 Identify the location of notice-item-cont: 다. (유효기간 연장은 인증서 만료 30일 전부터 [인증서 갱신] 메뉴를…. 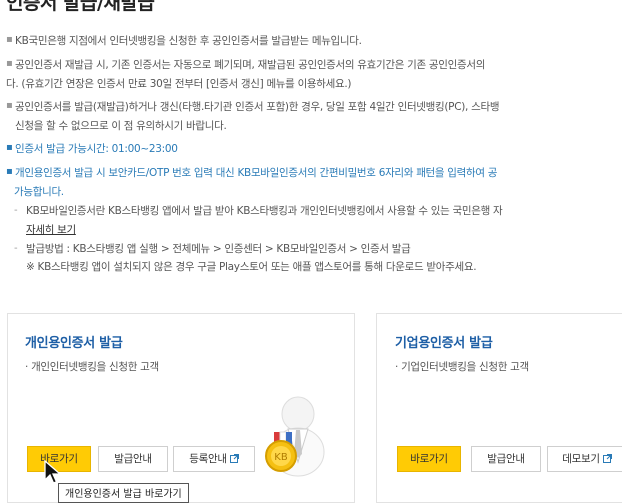
(179, 84).